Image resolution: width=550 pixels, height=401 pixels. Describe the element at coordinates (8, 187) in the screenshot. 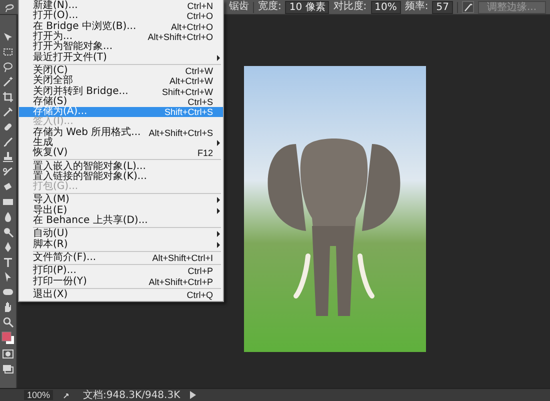

I see `eraser-tool-icon` at that location.